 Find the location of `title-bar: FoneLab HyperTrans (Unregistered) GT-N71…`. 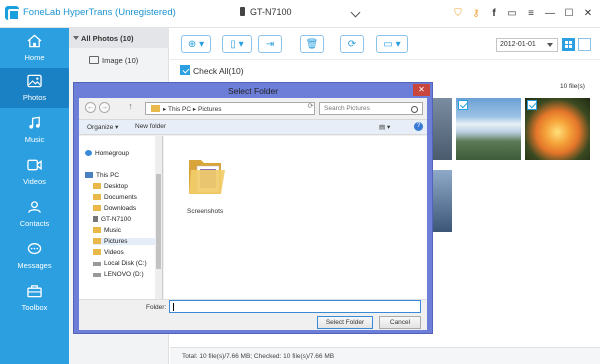

title-bar: FoneLab HyperTrans (Unregistered) GT-N71… is located at coordinates (300, 14).